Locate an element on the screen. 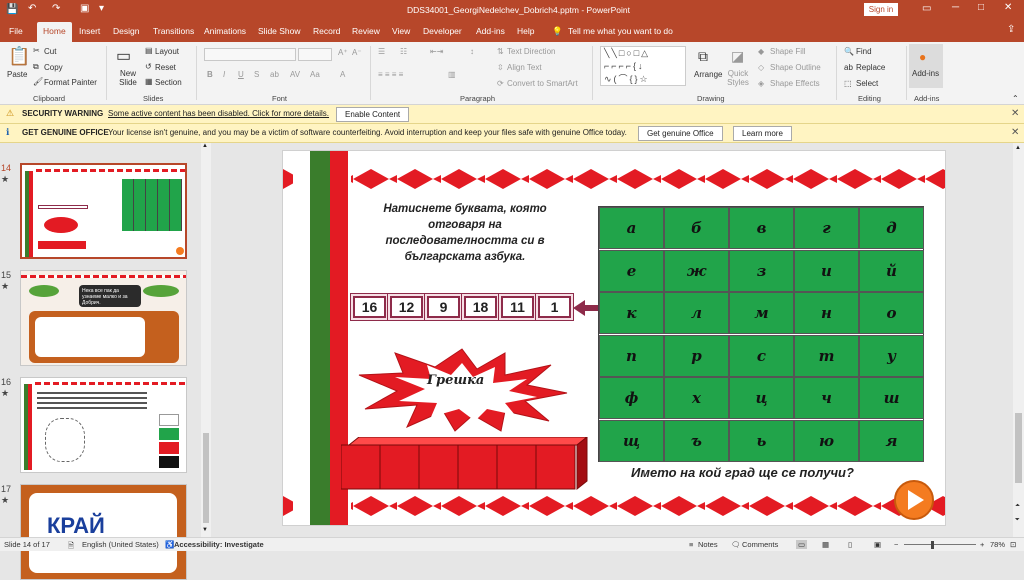 The image size is (1024, 580). language-indicator: English (United States) is located at coordinates (120, 544).